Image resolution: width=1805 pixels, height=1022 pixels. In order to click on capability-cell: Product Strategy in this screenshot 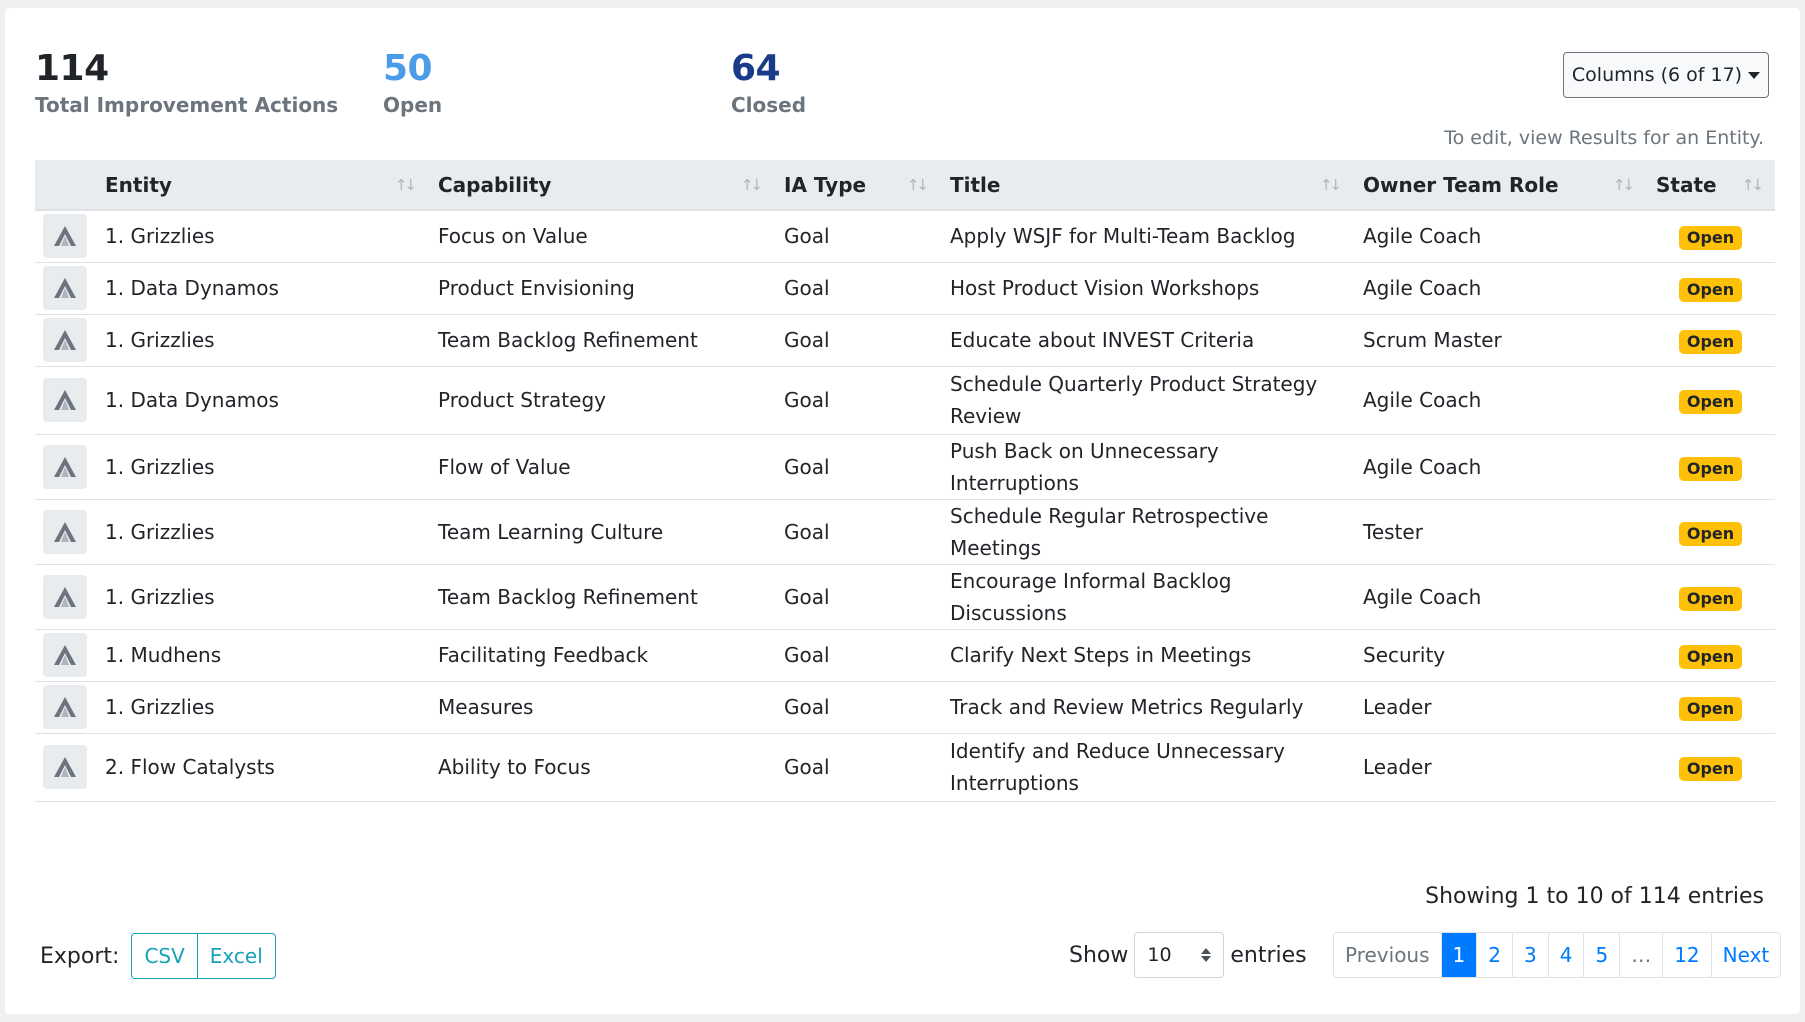, I will do `click(522, 400)`.